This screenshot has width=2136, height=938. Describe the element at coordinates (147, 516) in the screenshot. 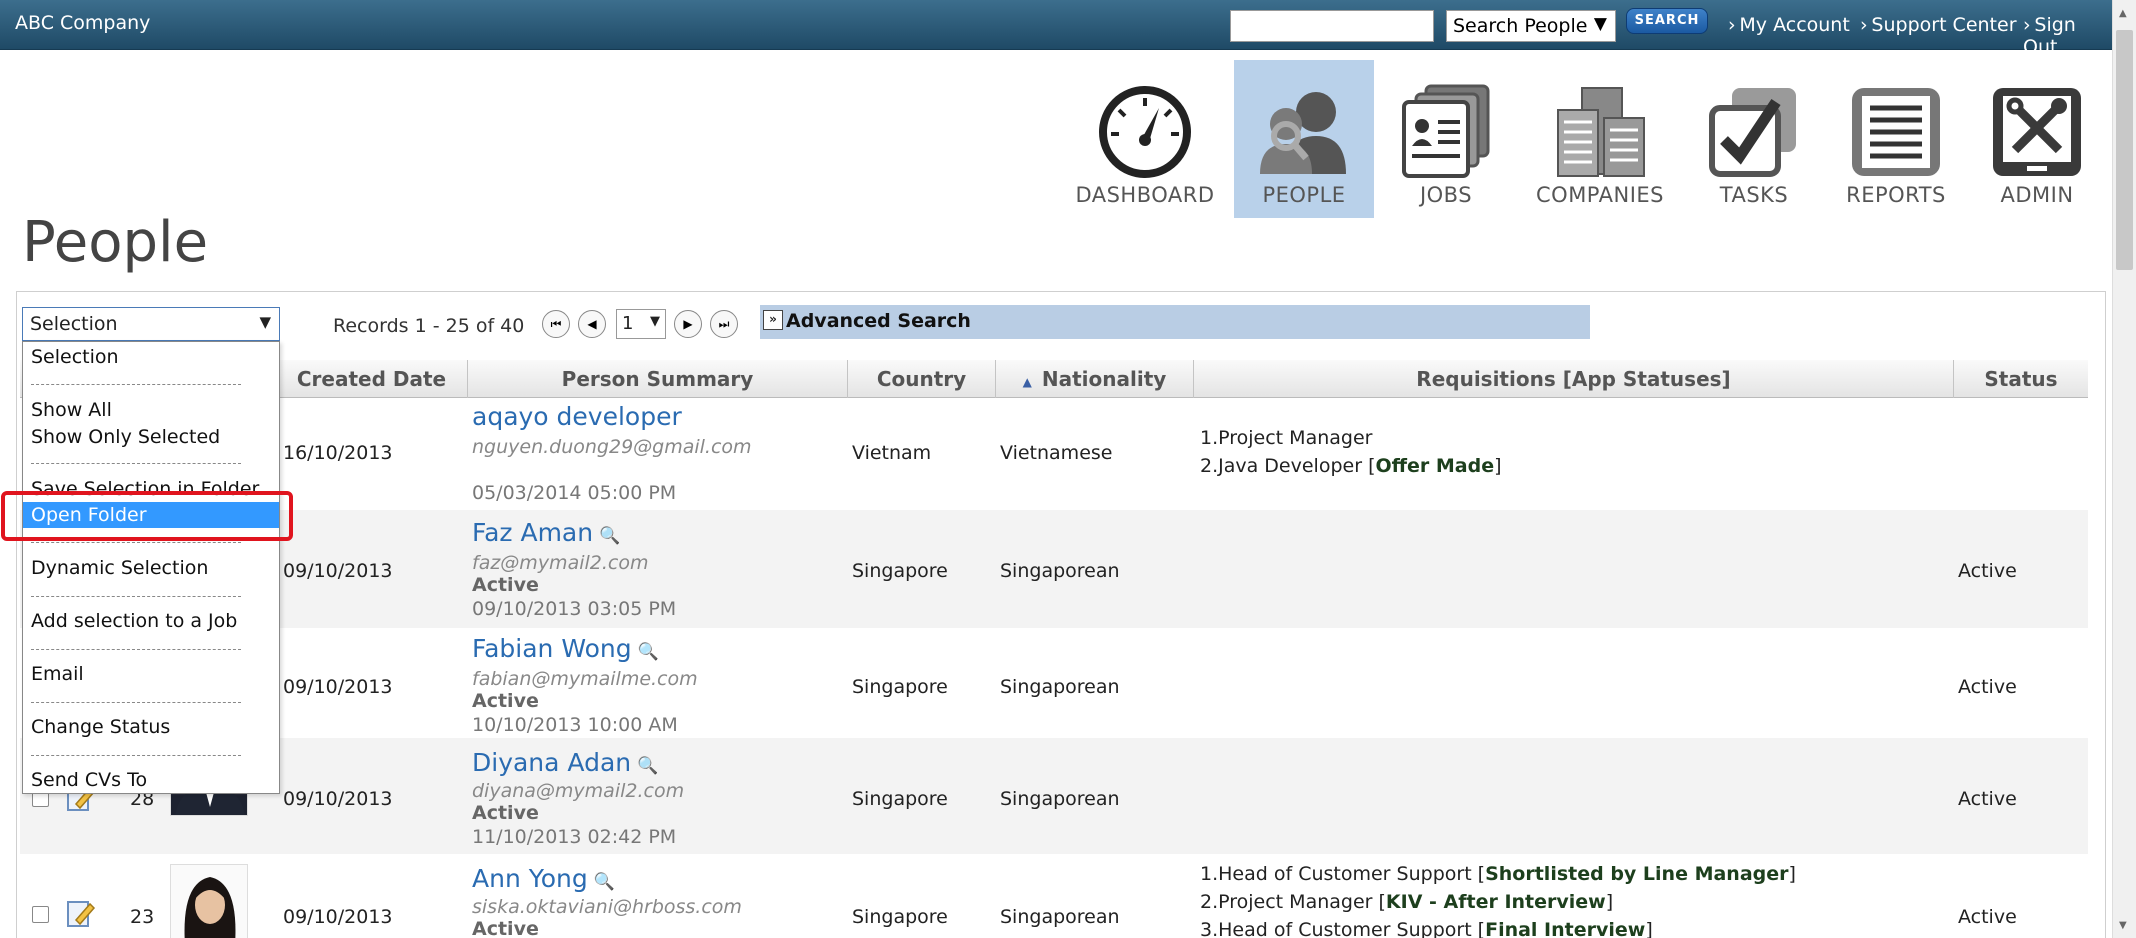

I see `highlight-callout` at that location.